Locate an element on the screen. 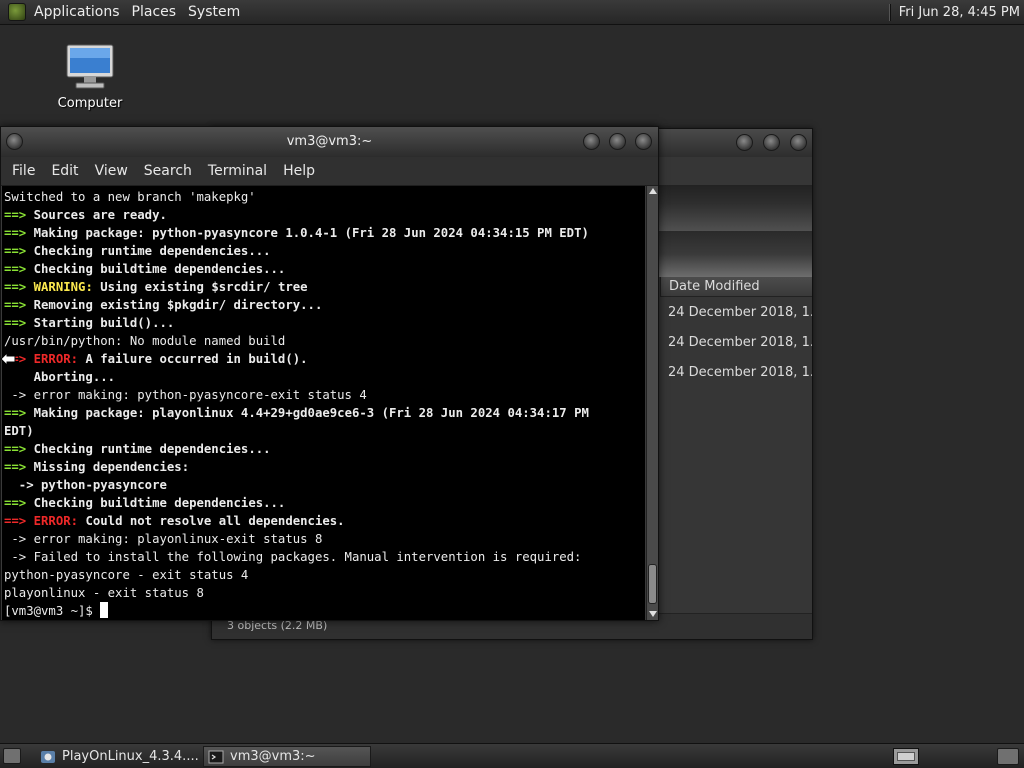 The height and width of the screenshot is (768, 1024). scroll-up-arrow-icon is located at coordinates (653, 191).